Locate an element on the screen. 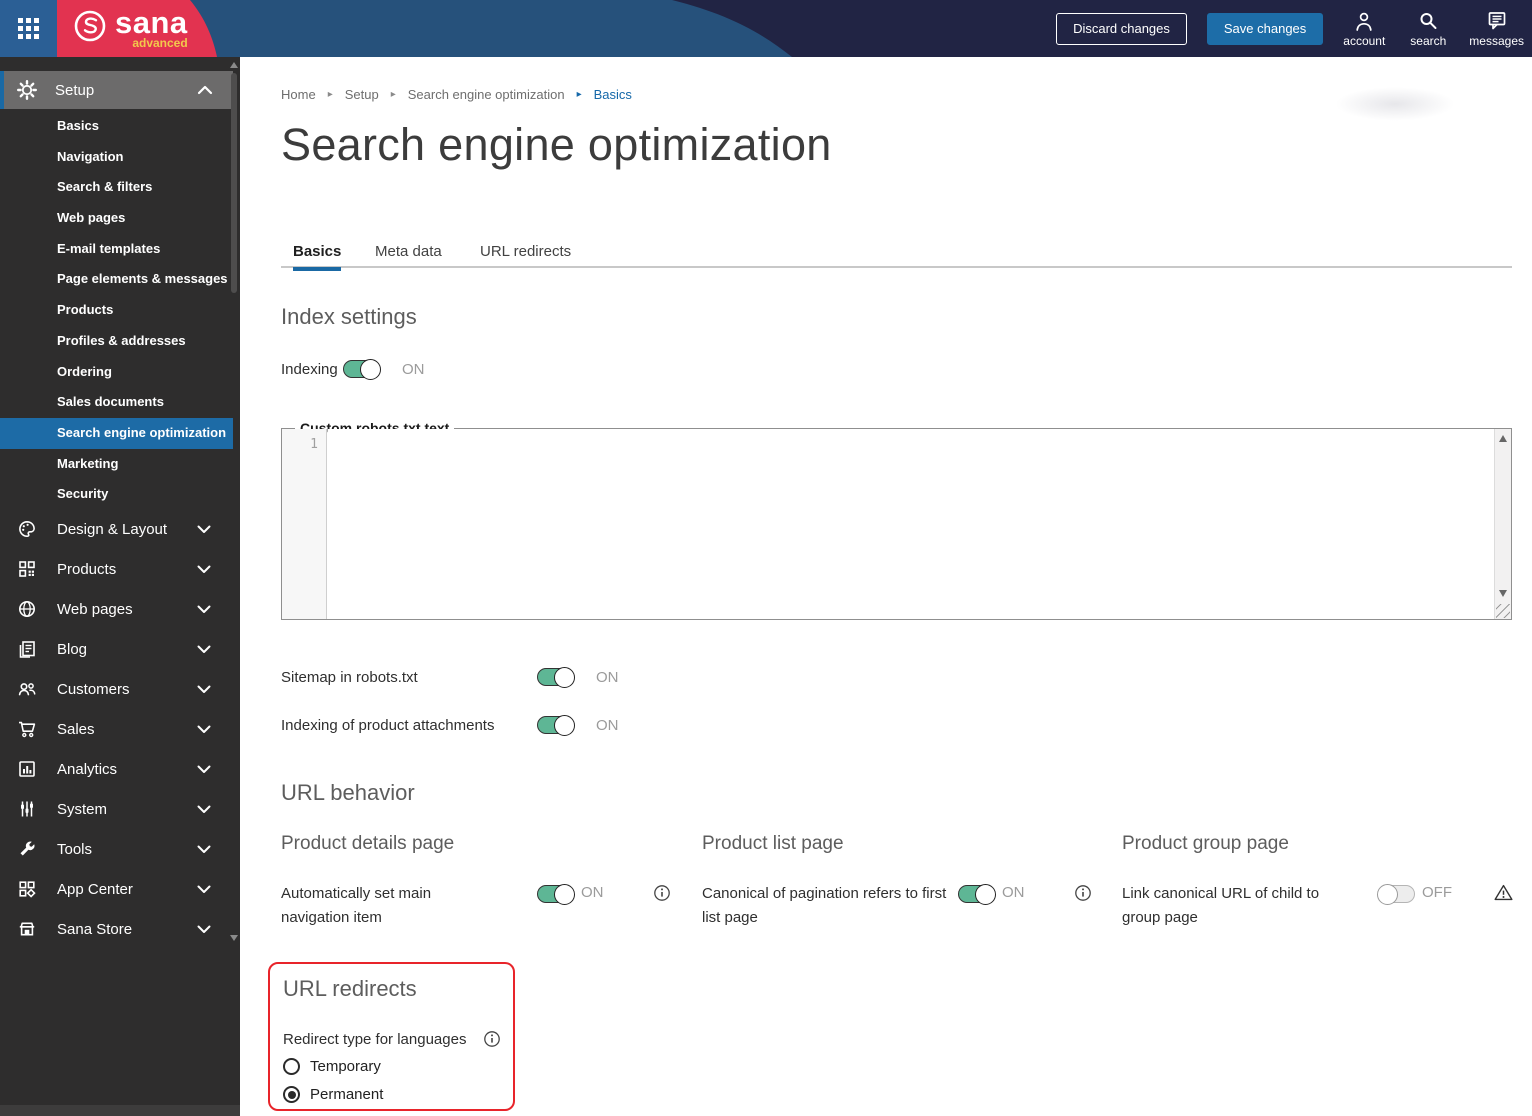 Image resolution: width=1532 pixels, height=1116 pixels. search-button: search is located at coordinates (1428, 29).